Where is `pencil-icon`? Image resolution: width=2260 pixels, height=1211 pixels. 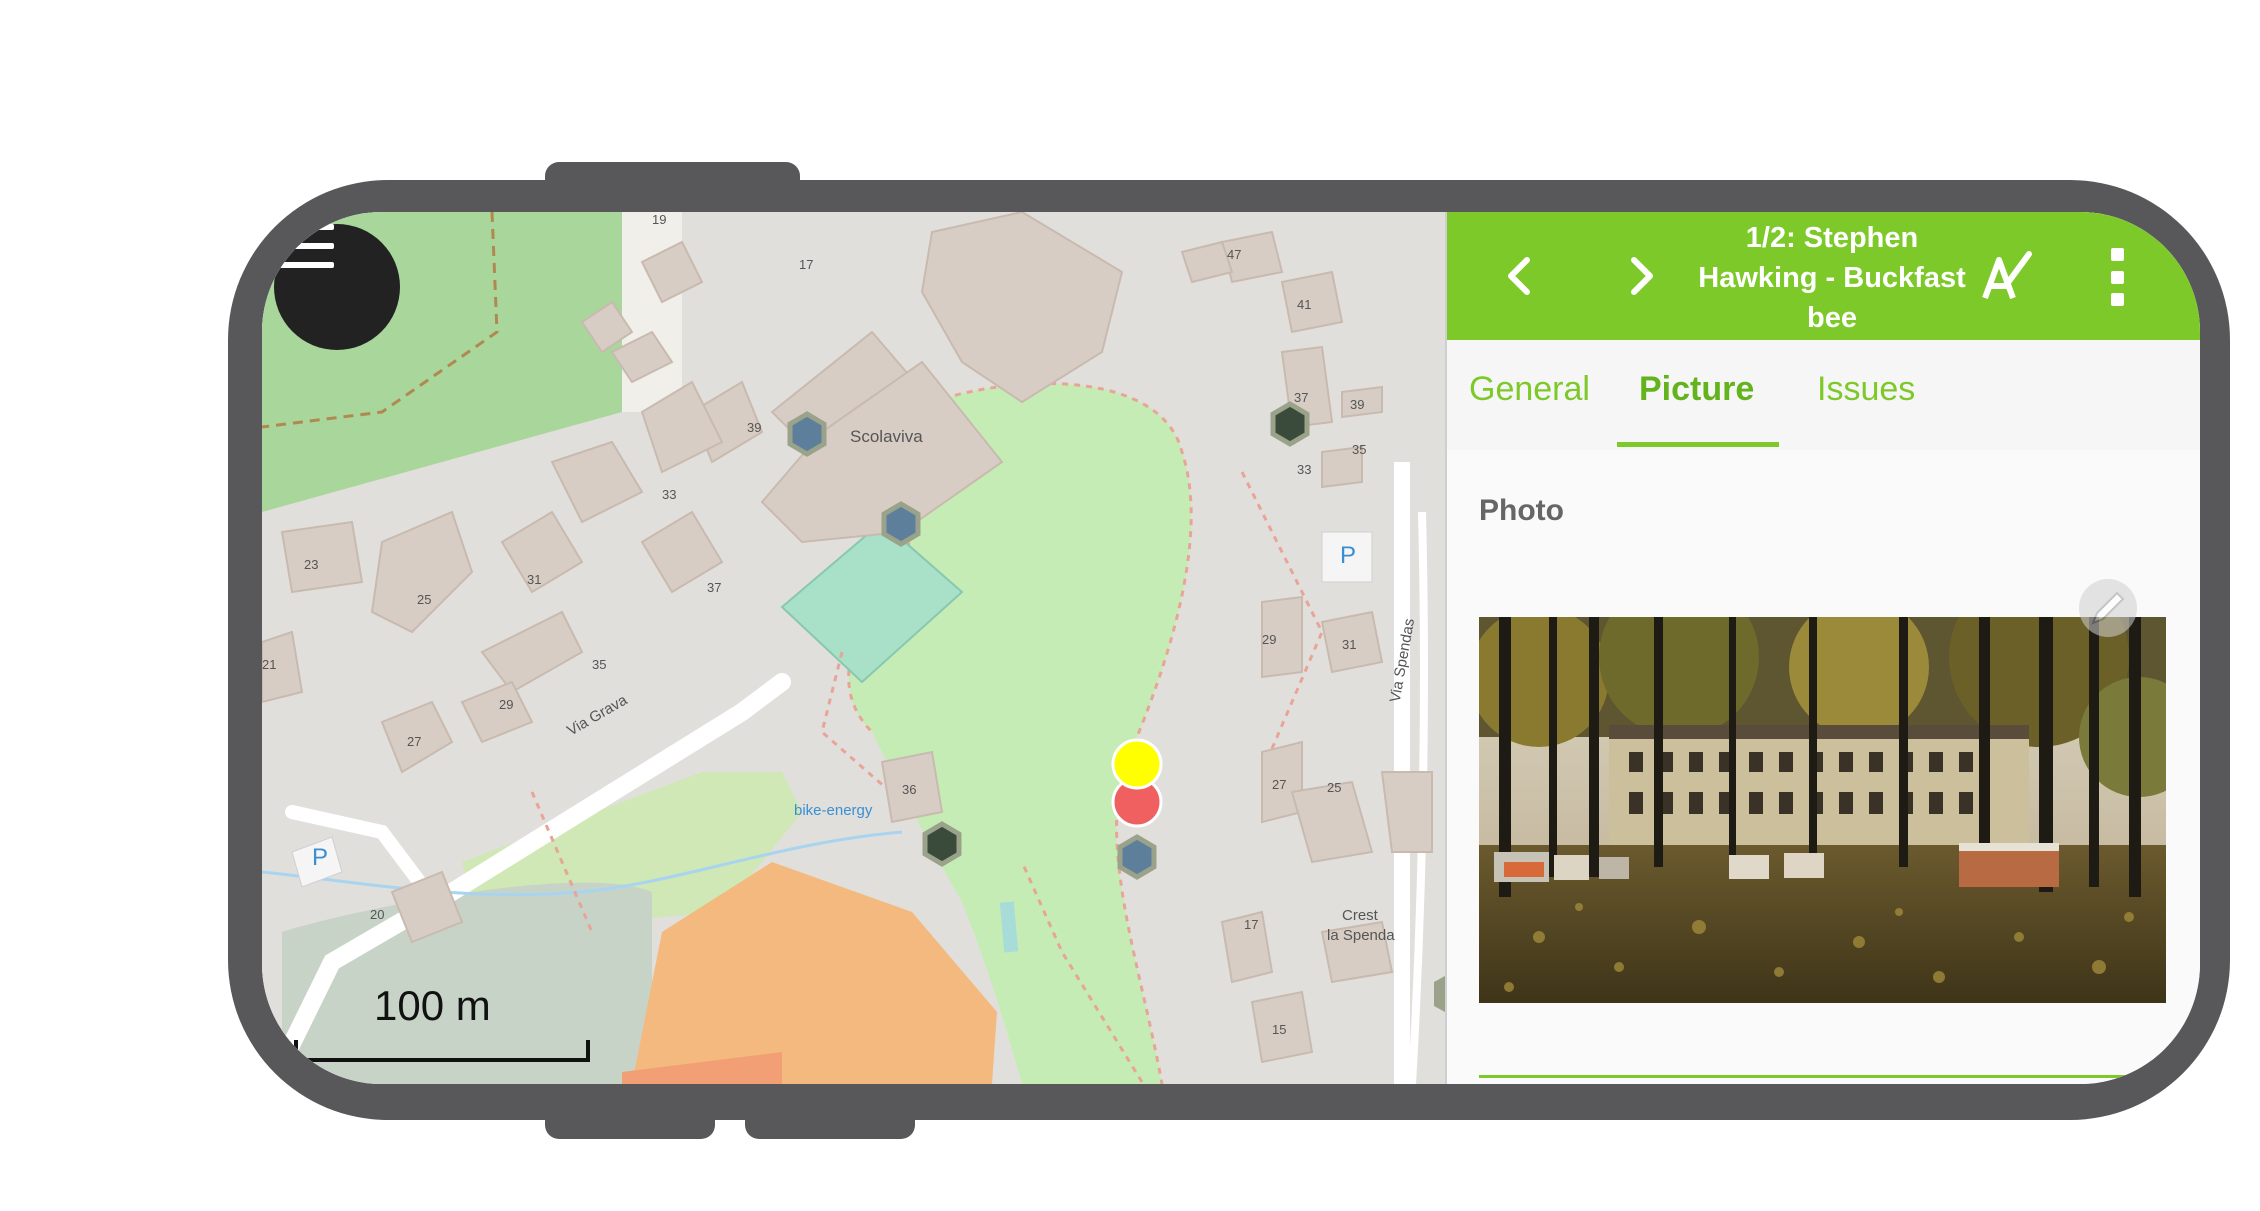
pencil-icon is located at coordinates (2108, 608).